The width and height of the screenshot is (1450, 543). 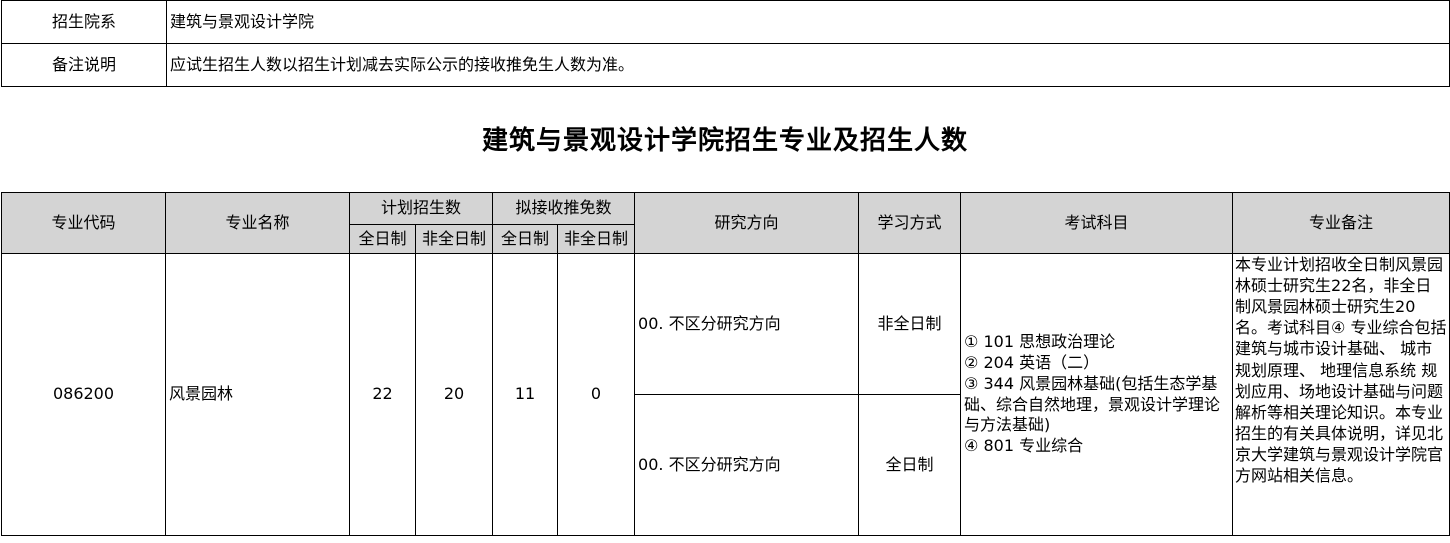 What do you see at coordinates (84, 65) in the screenshot?
I see `info-label-remark: 备注说明` at bounding box center [84, 65].